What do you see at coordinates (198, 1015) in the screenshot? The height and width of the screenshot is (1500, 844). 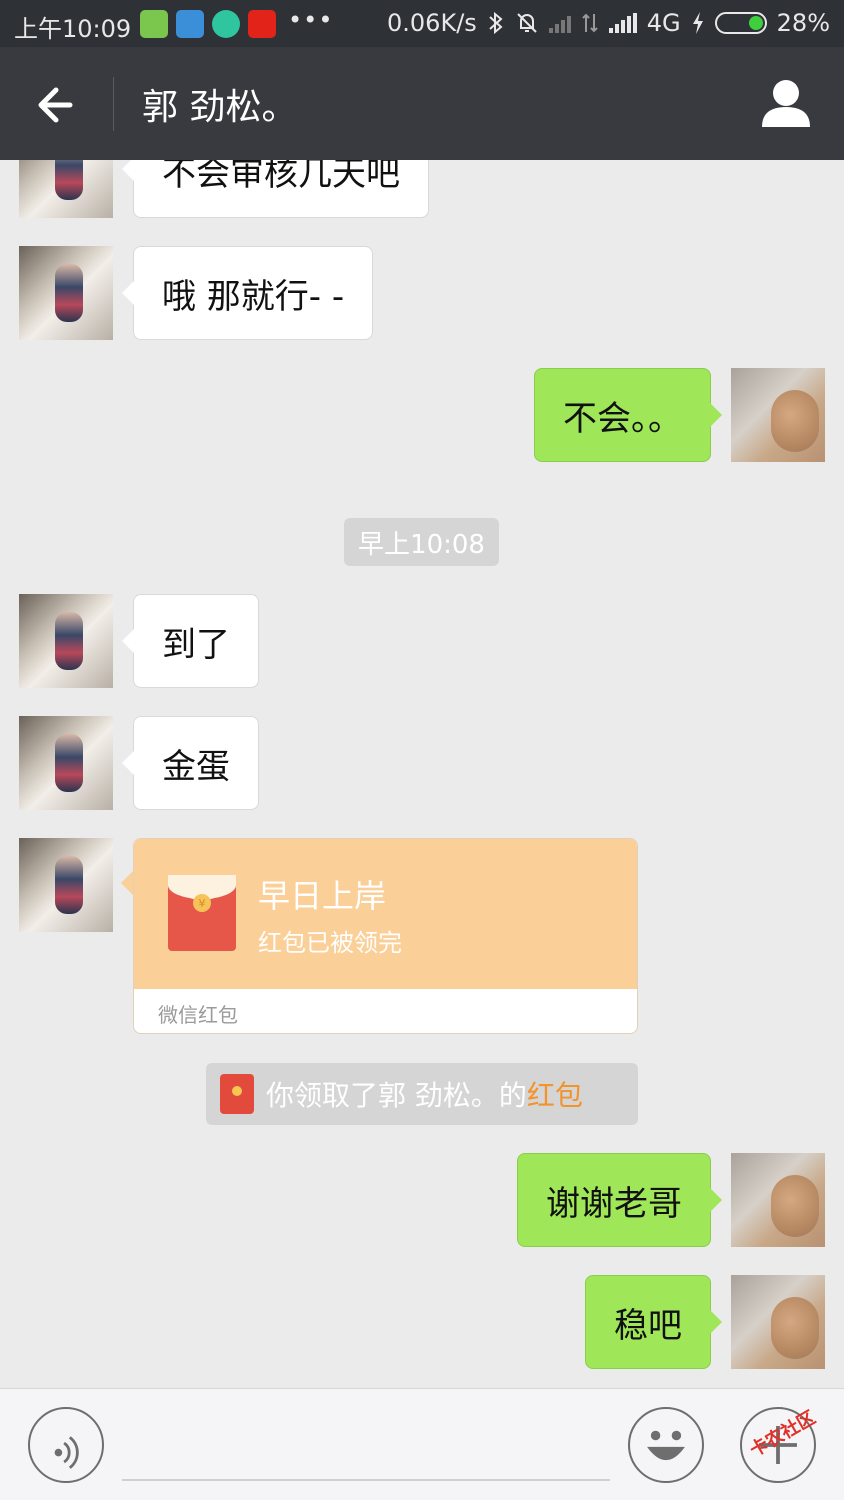 I see `red-packet-footer: 微信红包` at bounding box center [198, 1015].